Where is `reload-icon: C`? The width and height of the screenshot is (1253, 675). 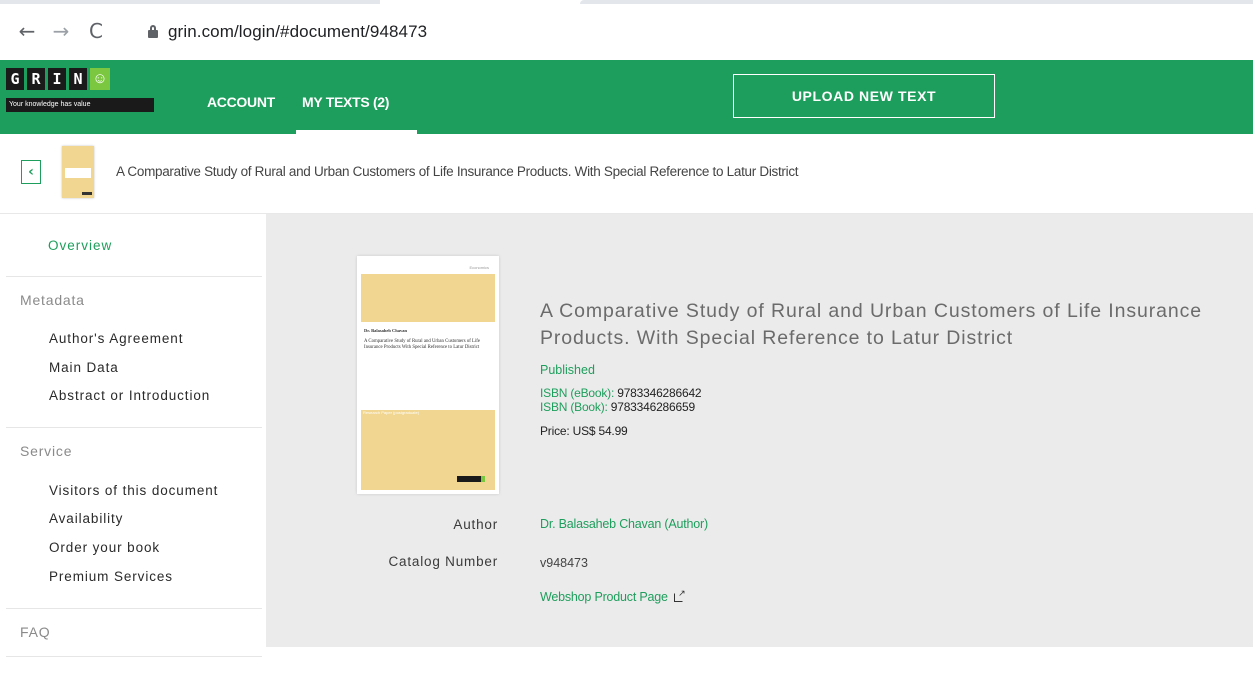 reload-icon: C is located at coordinates (96, 31).